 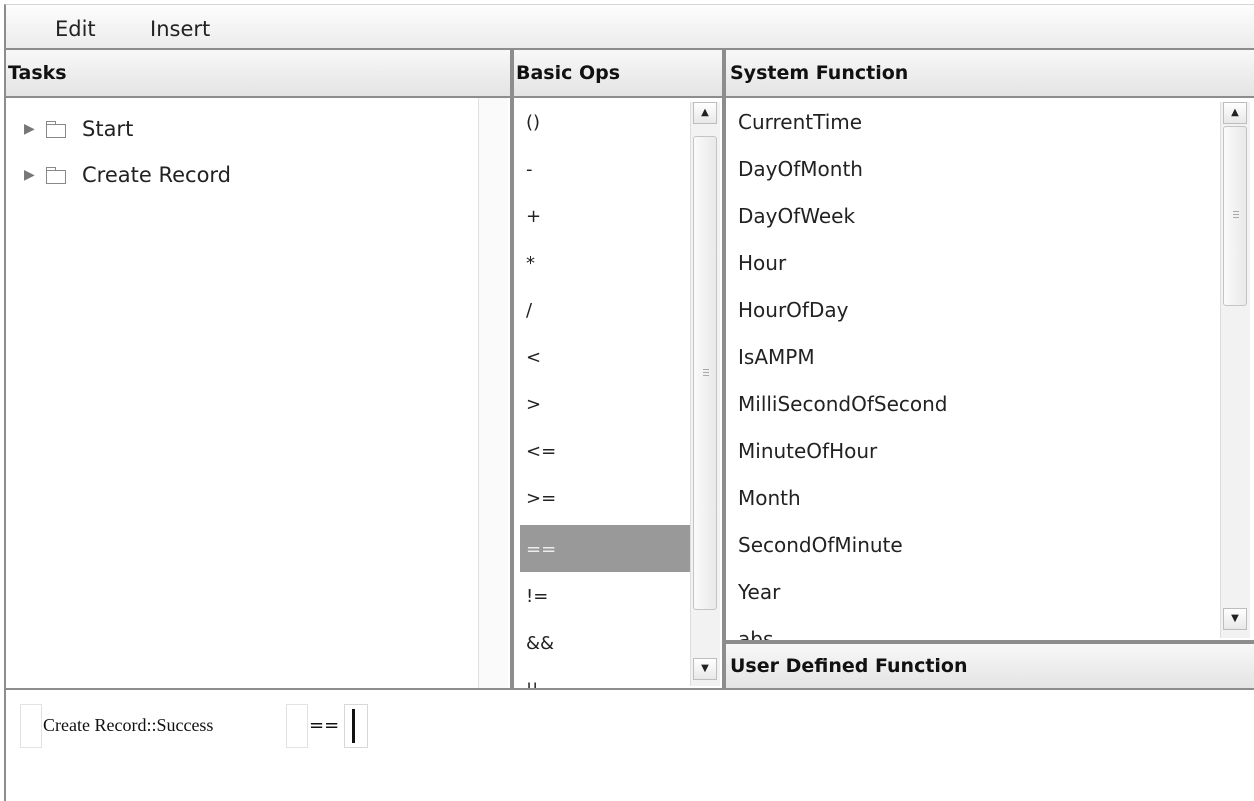 What do you see at coordinates (989, 666) in the screenshot?
I see `user-defined-function-header: User Defined Function` at bounding box center [989, 666].